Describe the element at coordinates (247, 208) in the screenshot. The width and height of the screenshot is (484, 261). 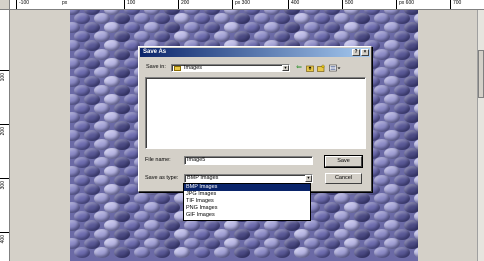
I see `type-option-png: PNG Images` at that location.